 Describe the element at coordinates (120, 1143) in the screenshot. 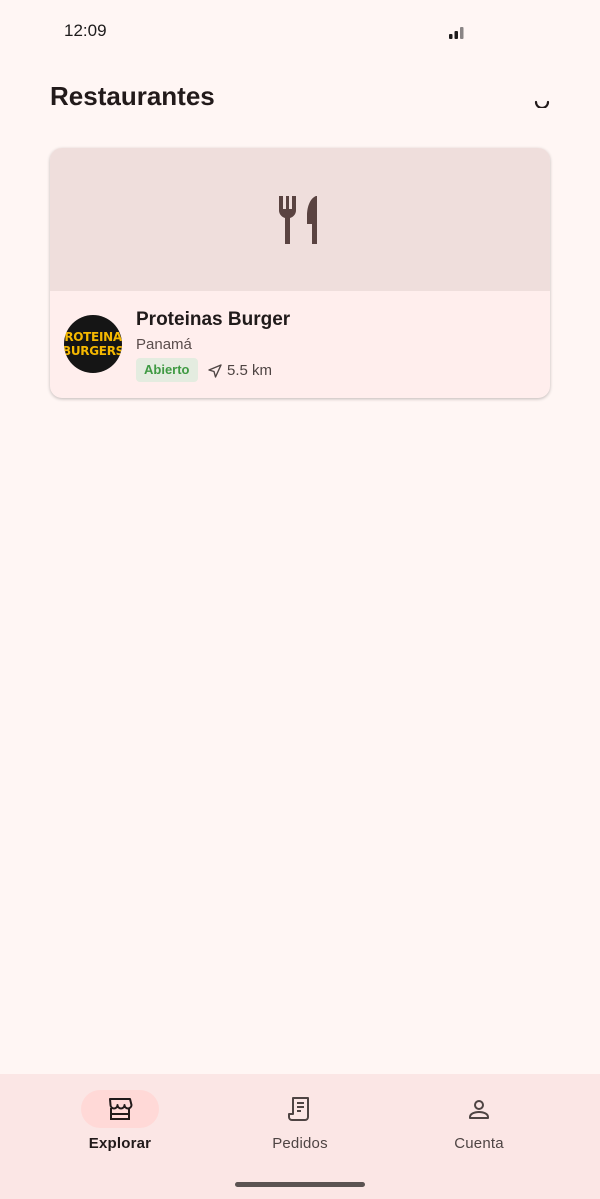

I see `nav-label: Explorar` at that location.